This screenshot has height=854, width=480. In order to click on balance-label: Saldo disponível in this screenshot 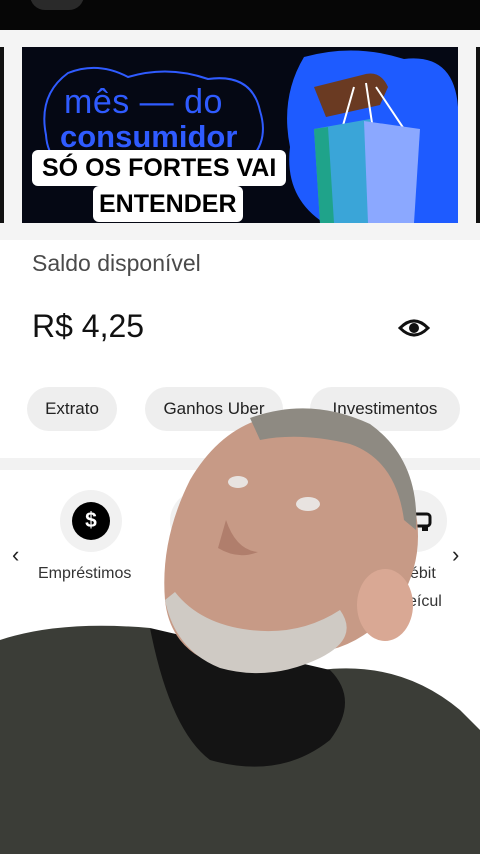, I will do `click(116, 263)`.